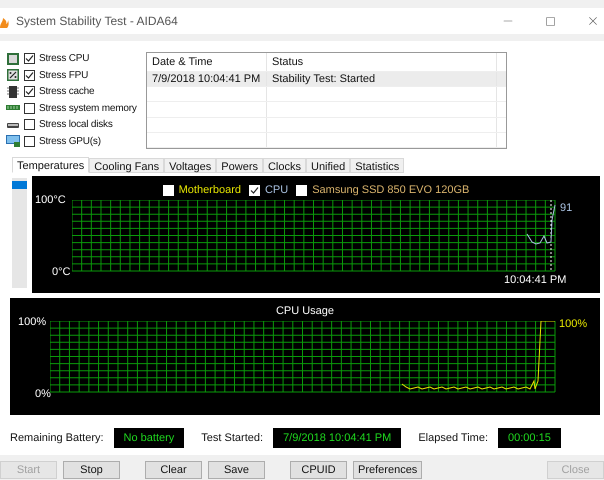 This screenshot has width=604, height=480. Describe the element at coordinates (19, 233) in the screenshot. I see `scrollbar` at that location.